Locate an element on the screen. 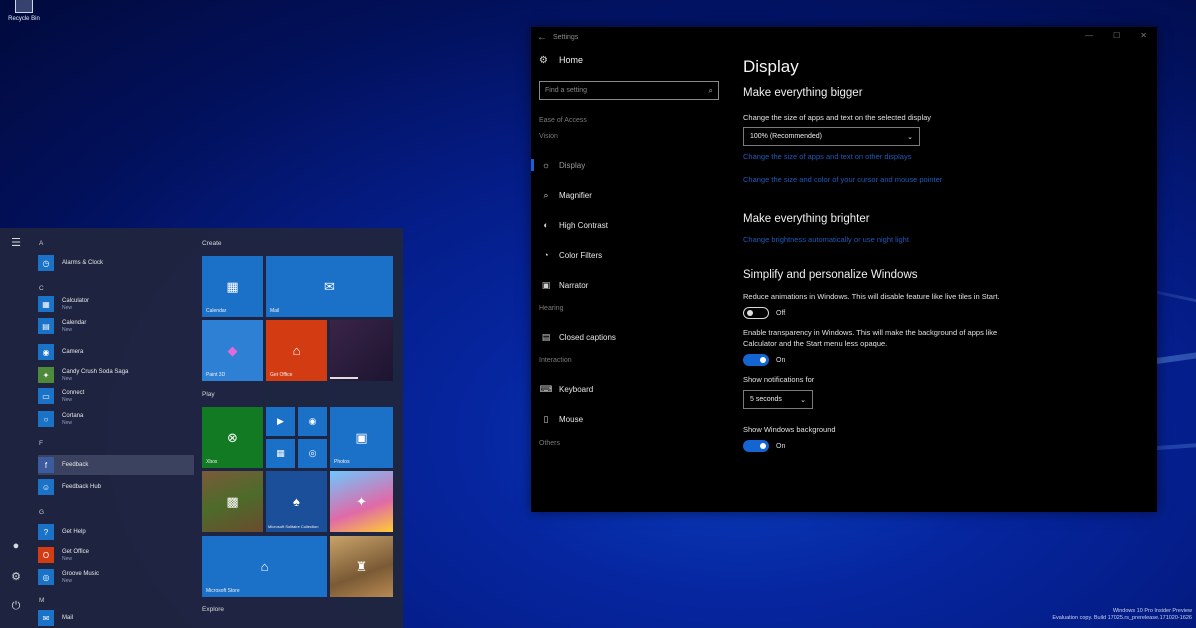 The height and width of the screenshot is (628, 1196). calendar-icon: ▤ is located at coordinates (46, 326).